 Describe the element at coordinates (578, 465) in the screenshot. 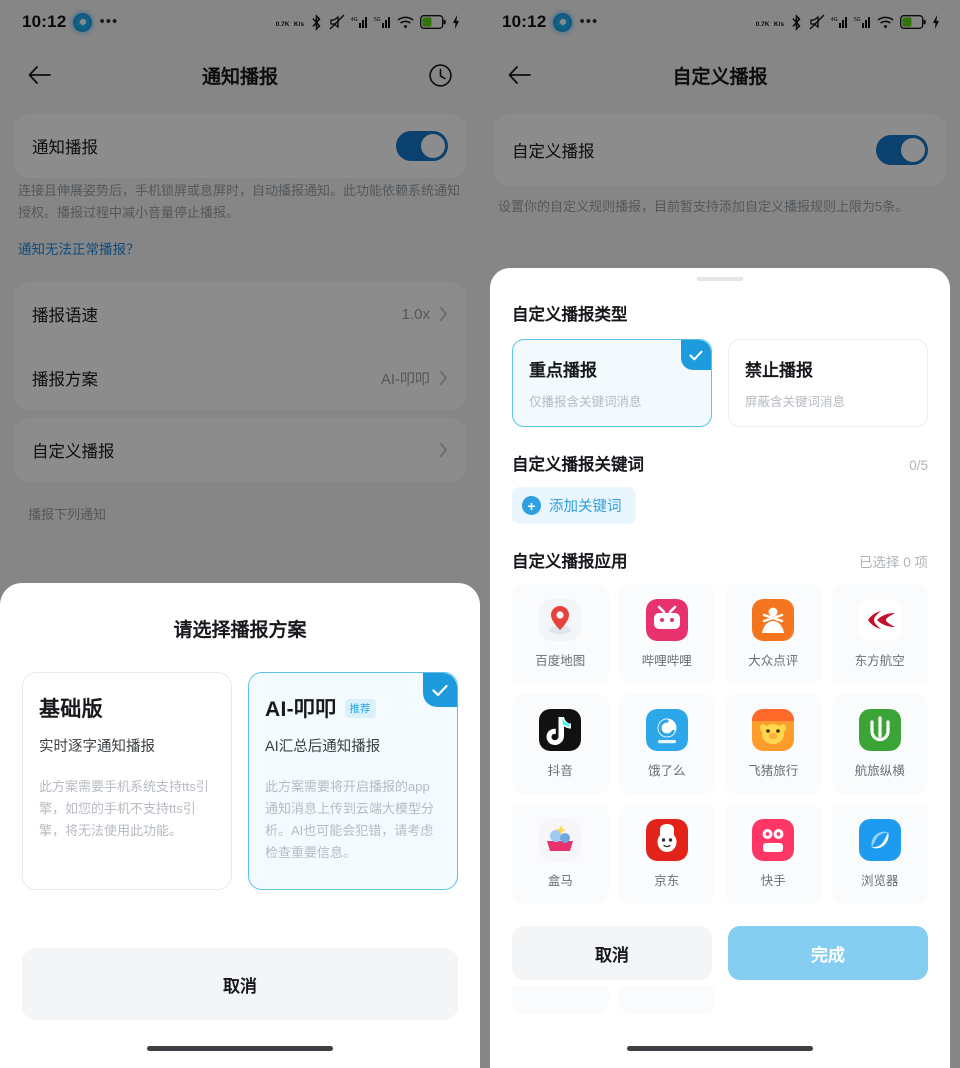

I see `keyword-heading: 自定义播报关键词` at that location.